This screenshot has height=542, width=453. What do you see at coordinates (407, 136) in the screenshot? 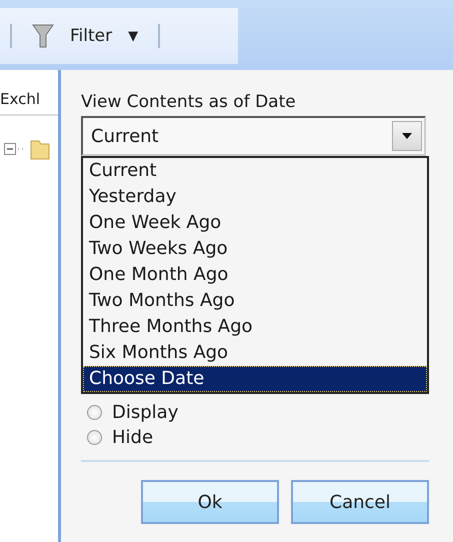
I see `dropdown-arrow-icon` at bounding box center [407, 136].